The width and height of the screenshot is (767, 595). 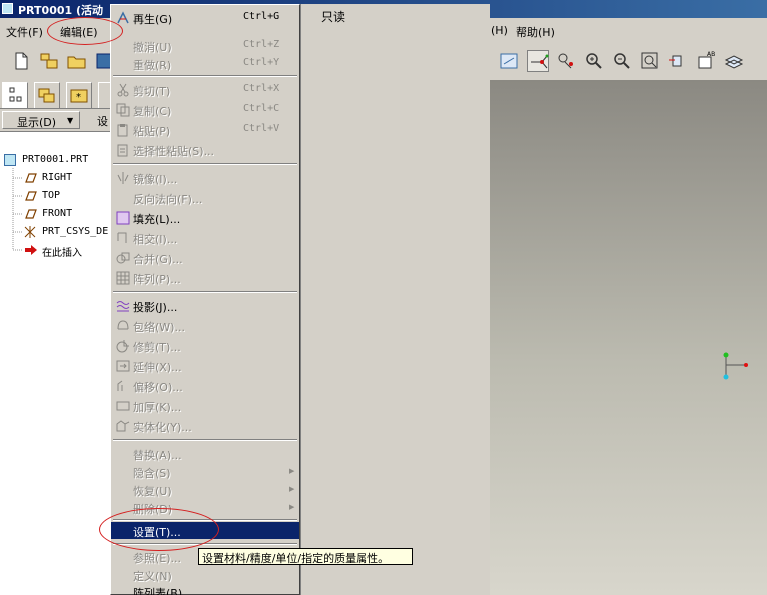 What do you see at coordinates (205, 18) in the screenshot?
I see `menu-item-regenerate: 再生(G) Ctrl+G` at bounding box center [205, 18].